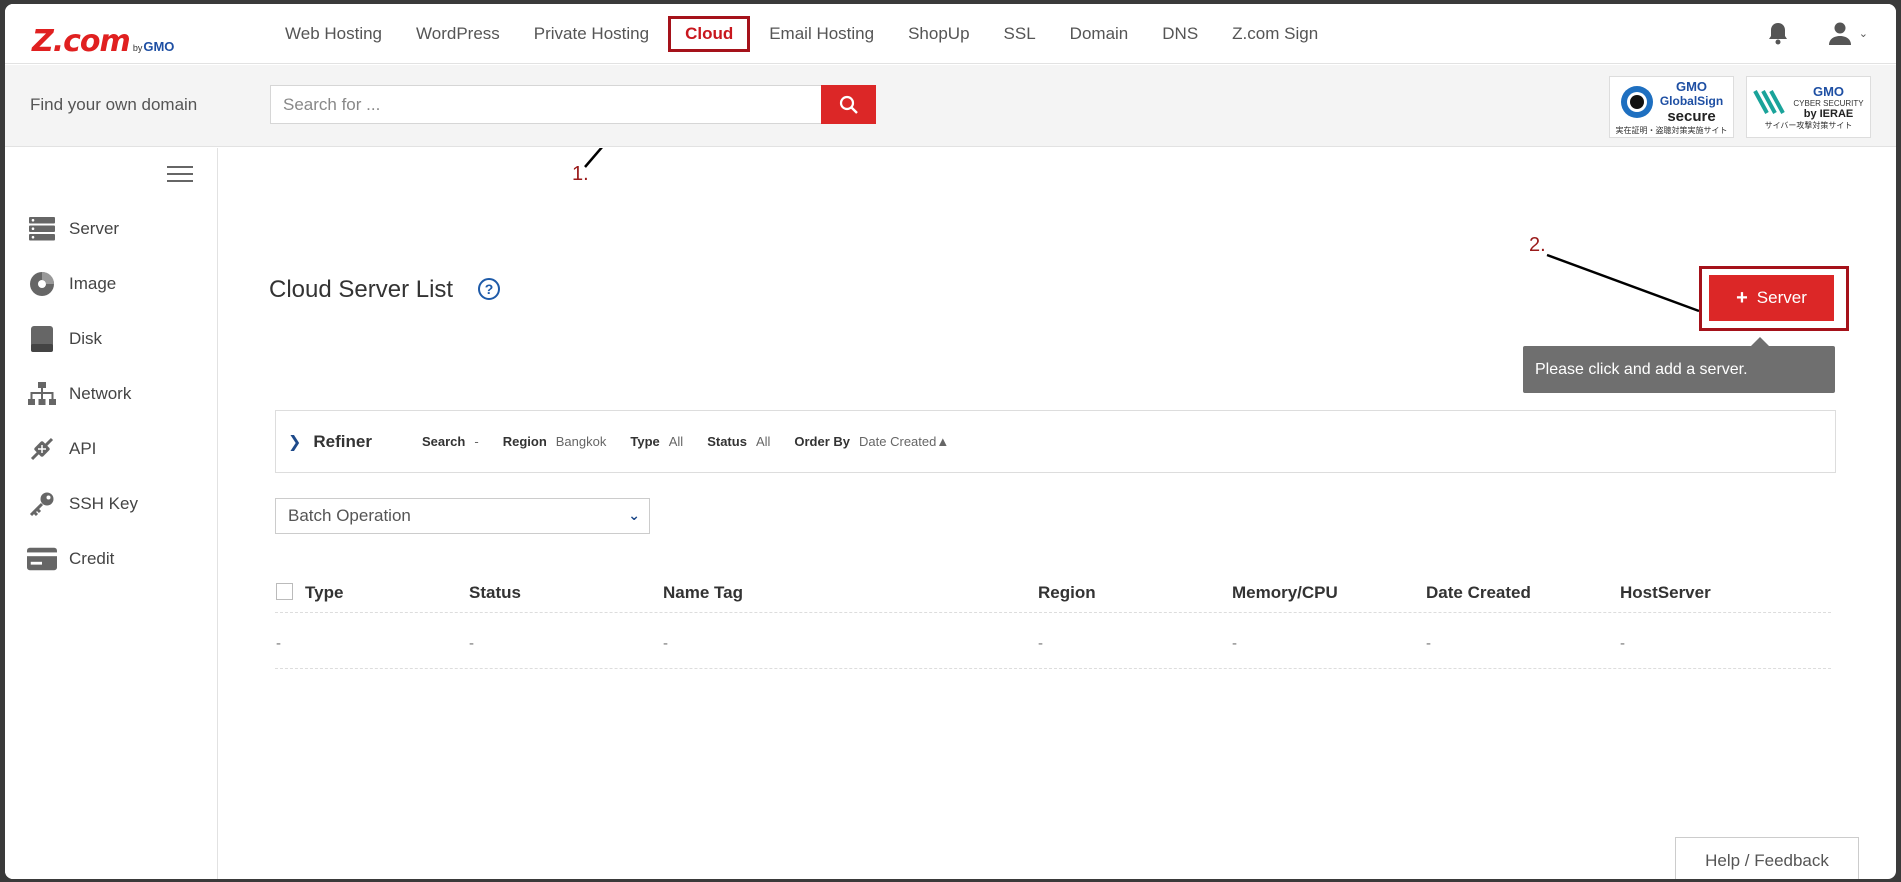 This screenshot has height=882, width=1901. I want to click on globalsign-small: 実在証明・盗聴対策実施サイト, so click(1671, 130).